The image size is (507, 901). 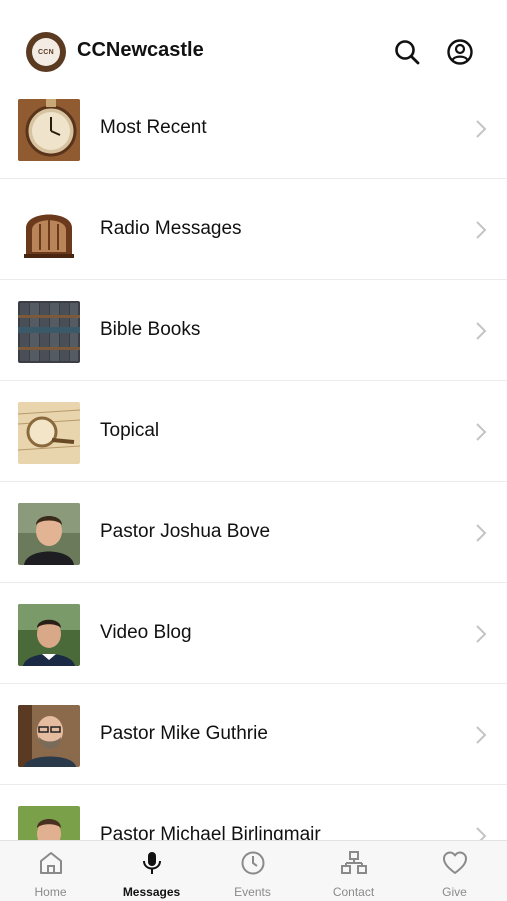 What do you see at coordinates (354, 862) in the screenshot?
I see `org-chart-icon` at bounding box center [354, 862].